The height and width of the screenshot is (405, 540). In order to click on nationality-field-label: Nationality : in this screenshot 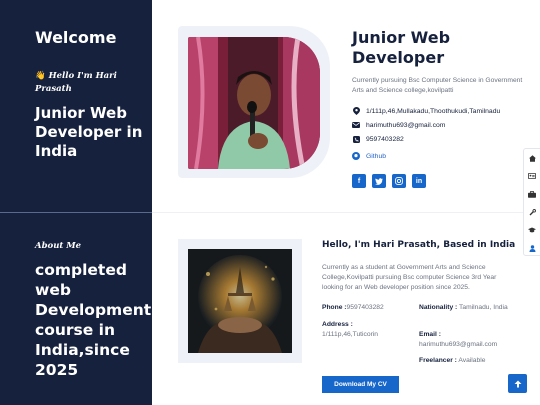, I will do `click(438, 307)`.